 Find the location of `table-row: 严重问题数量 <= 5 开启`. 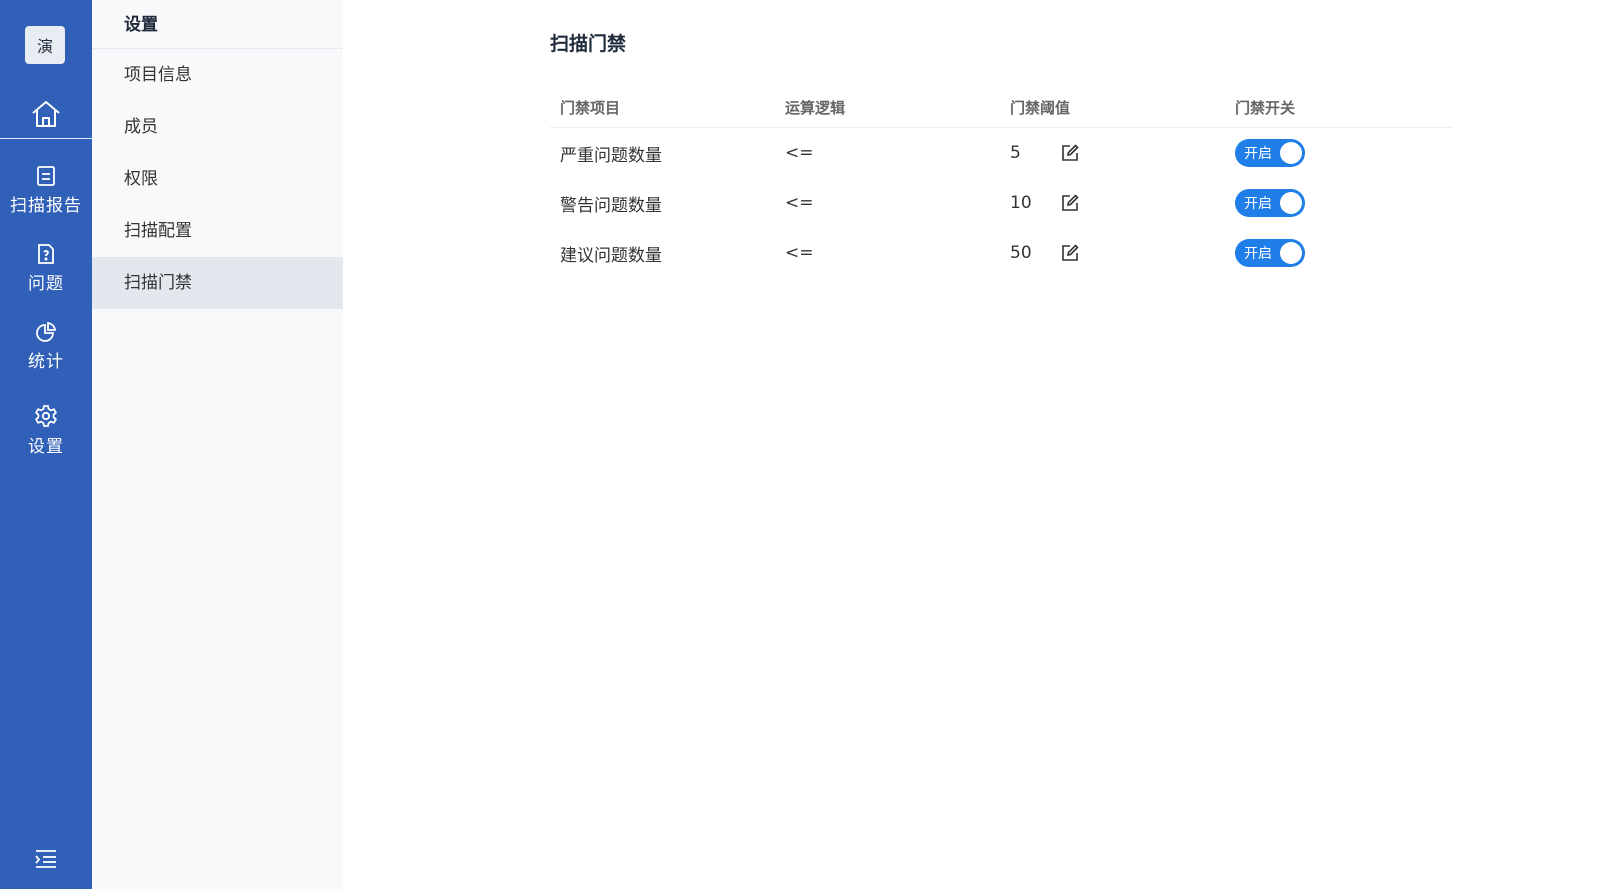

table-row: 严重问题数量 <= 5 开启 is located at coordinates (1001, 153).